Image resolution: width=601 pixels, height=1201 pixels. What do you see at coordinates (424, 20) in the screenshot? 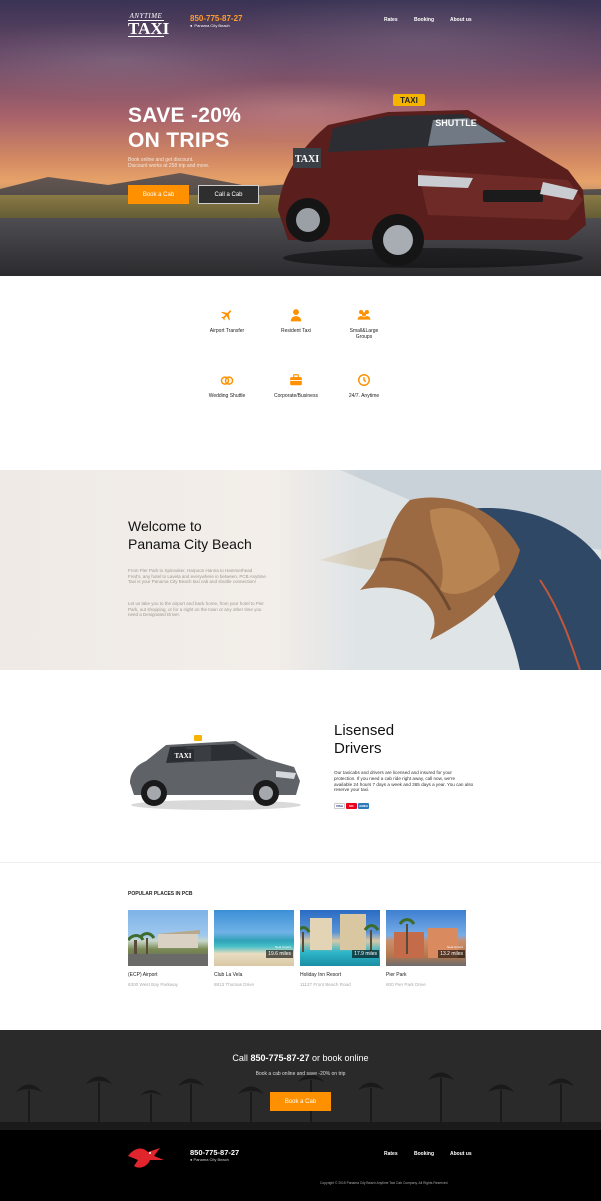
I see `nav-booking: Booking` at bounding box center [424, 20].